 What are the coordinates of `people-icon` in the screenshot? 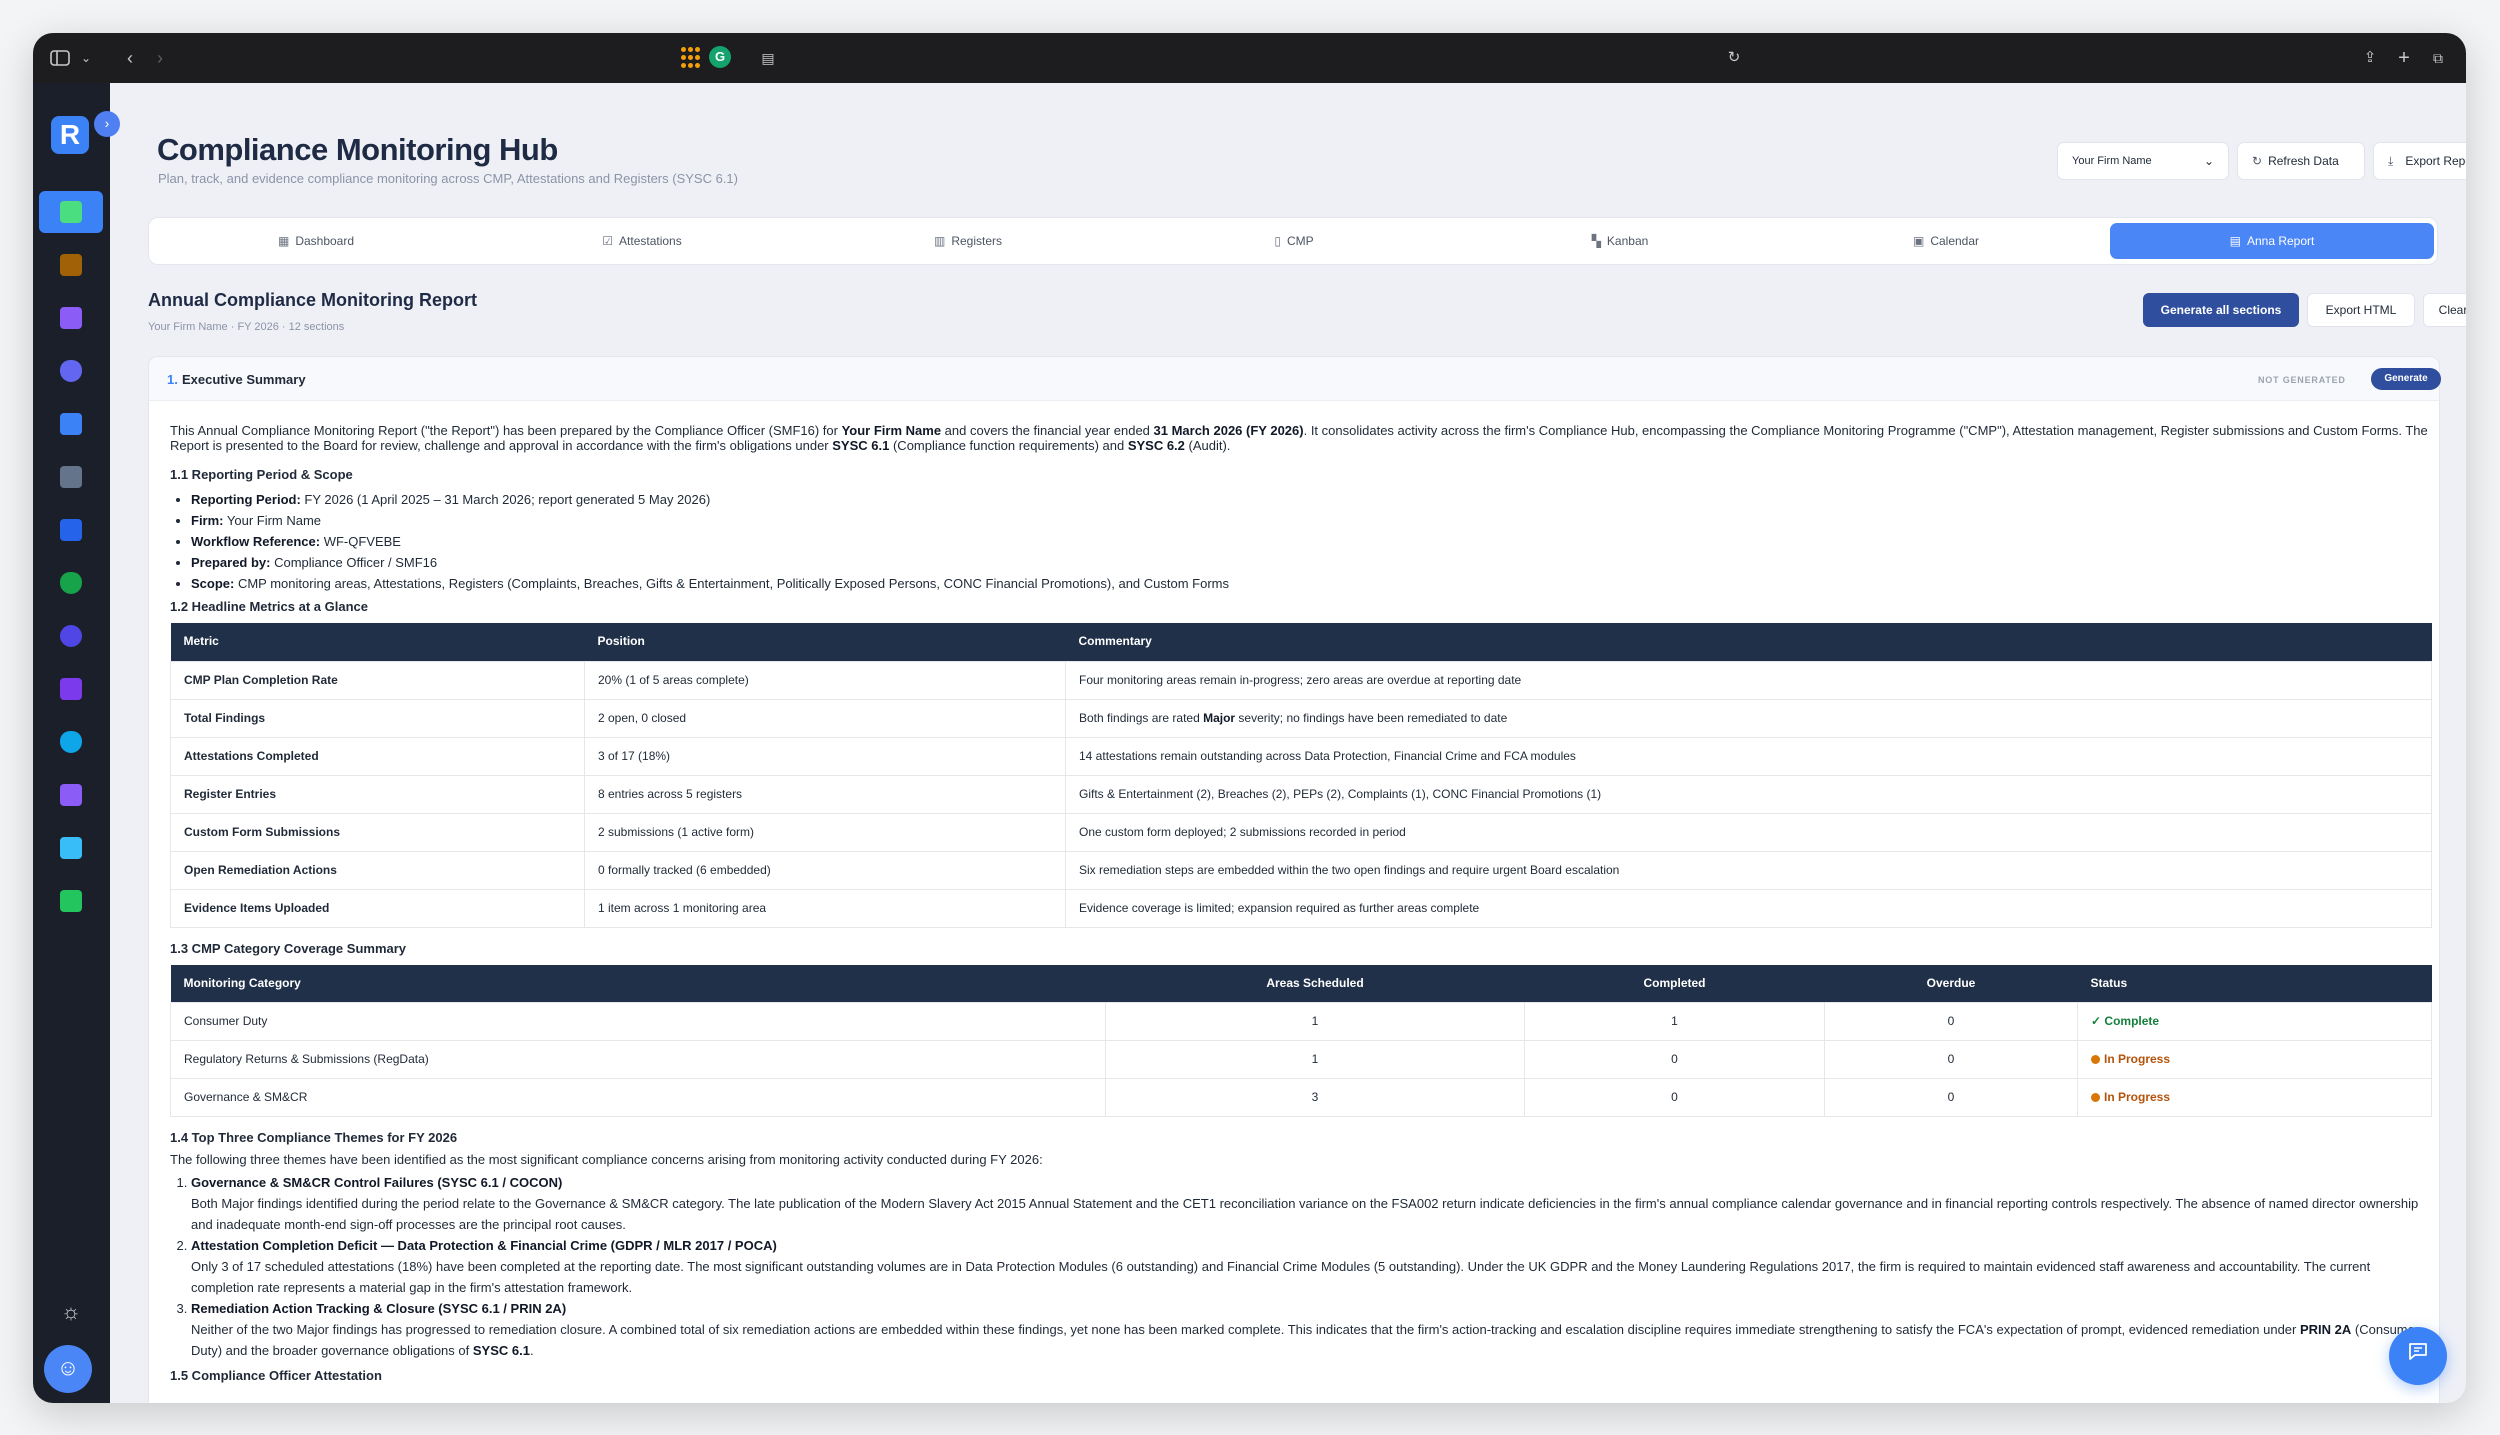 It's located at (71, 318).